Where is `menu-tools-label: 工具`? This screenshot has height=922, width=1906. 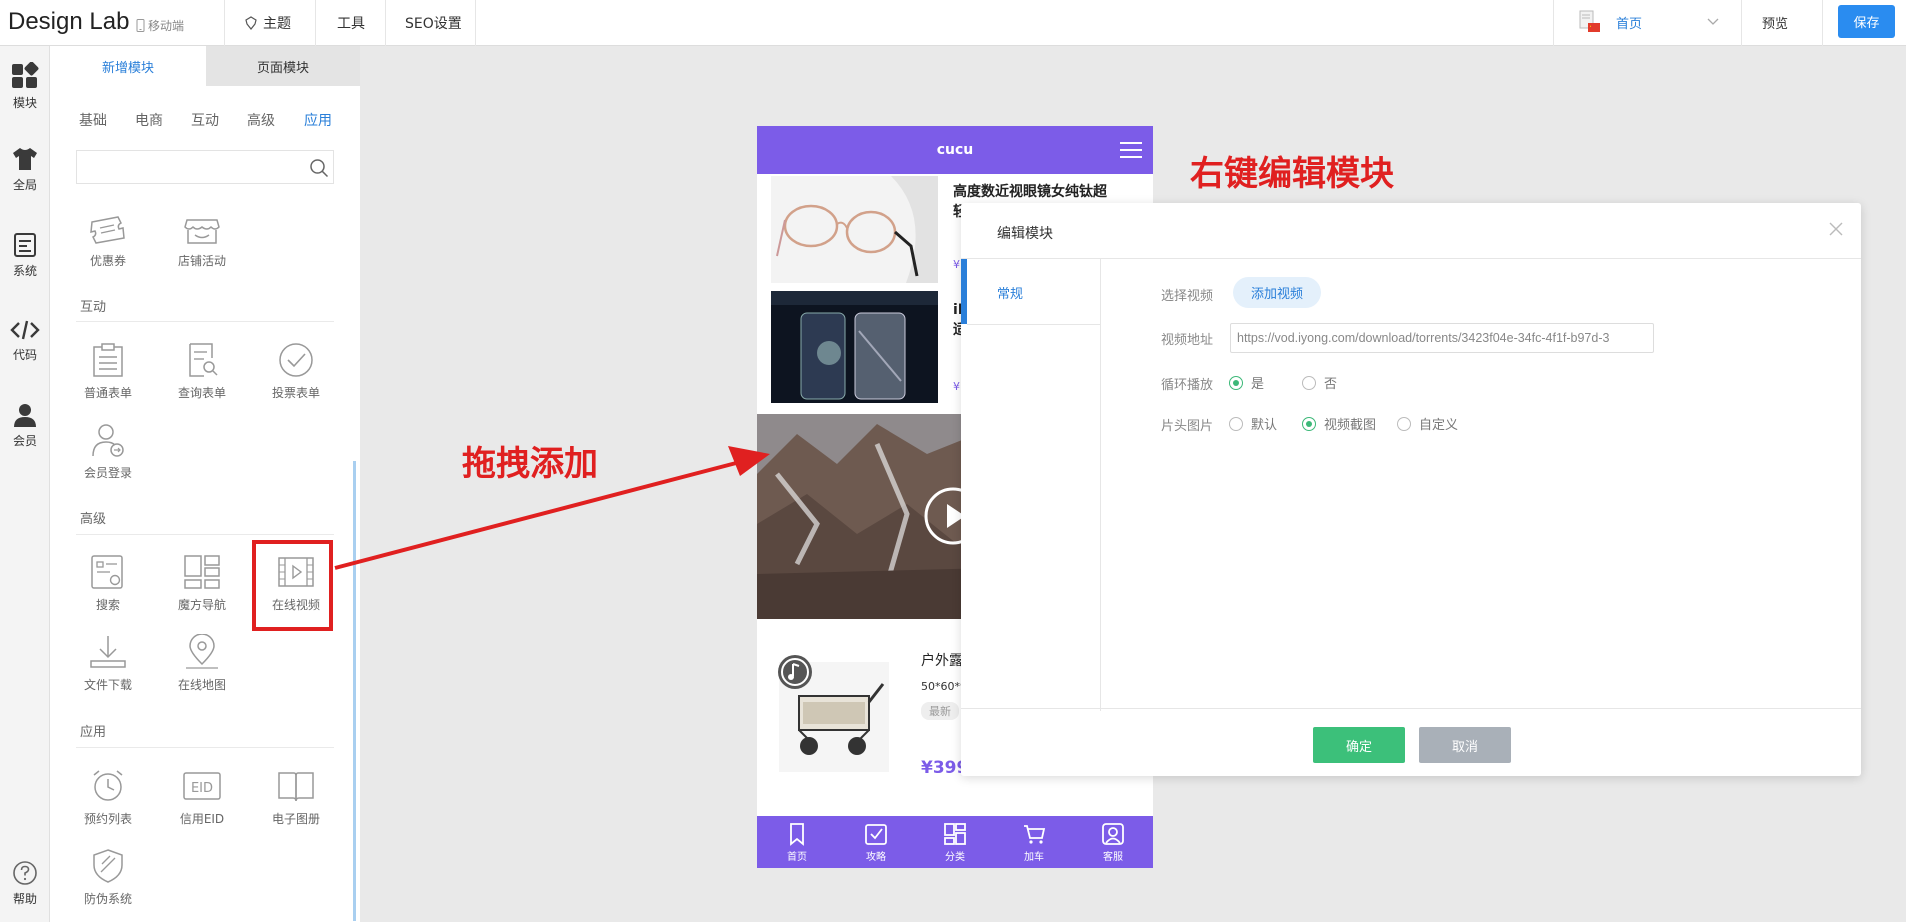 menu-tools-label: 工具 is located at coordinates (351, 24).